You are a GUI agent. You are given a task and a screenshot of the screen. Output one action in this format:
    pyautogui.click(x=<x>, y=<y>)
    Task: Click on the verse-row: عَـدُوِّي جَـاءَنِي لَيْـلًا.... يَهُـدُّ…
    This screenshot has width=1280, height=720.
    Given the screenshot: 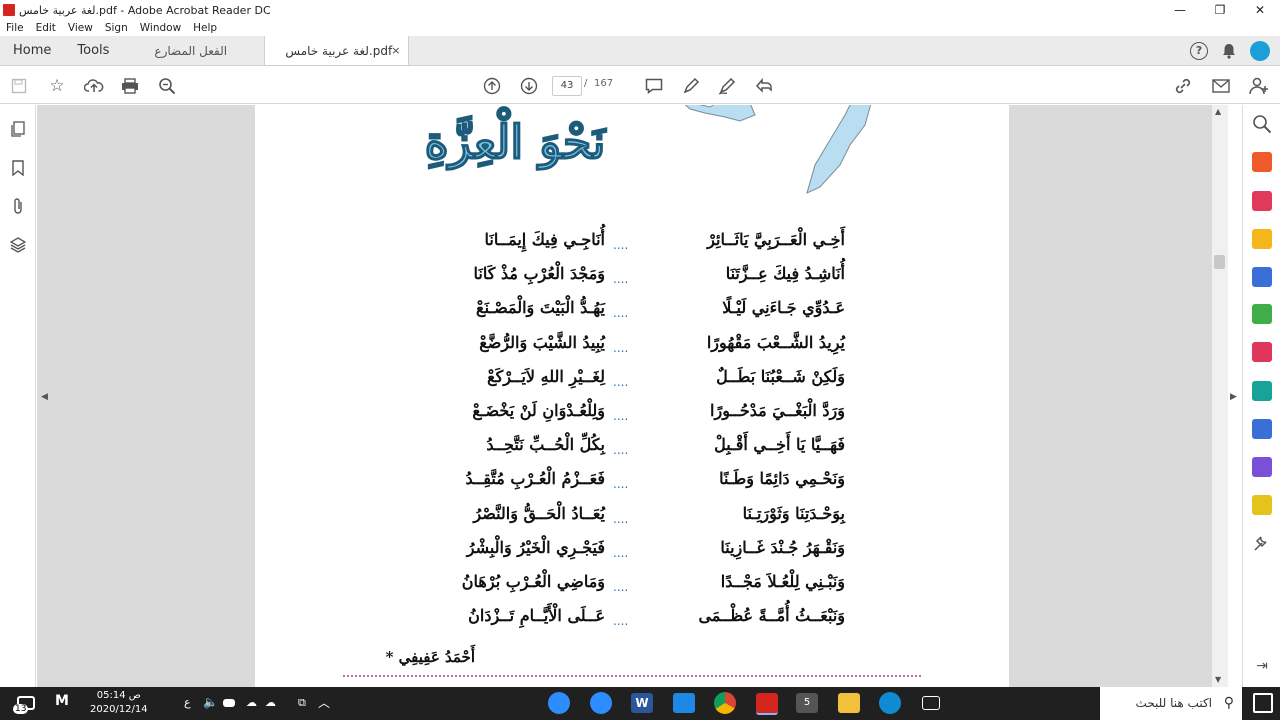 What is the action you would take?
    pyautogui.click(x=635, y=315)
    